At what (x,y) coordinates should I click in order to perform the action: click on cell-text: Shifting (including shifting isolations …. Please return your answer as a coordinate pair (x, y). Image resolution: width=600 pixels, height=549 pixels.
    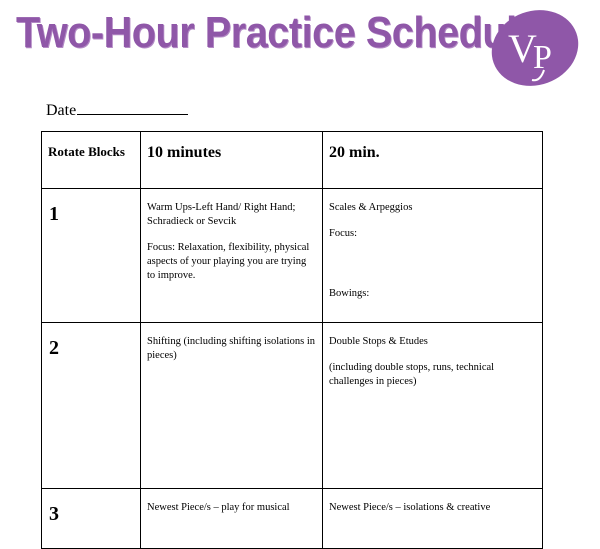
    Looking at the image, I should click on (231, 348).